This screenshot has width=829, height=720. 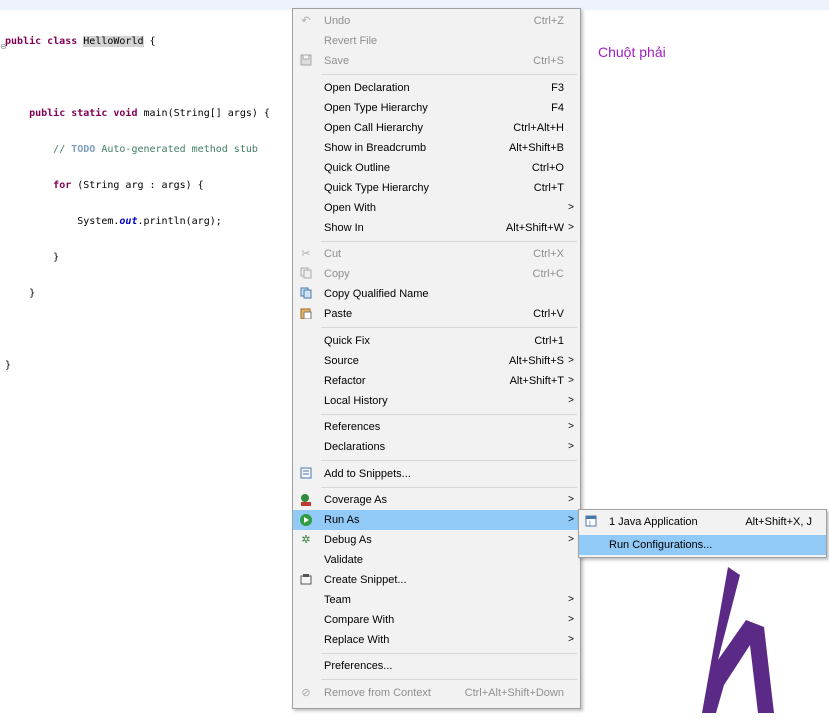 I want to click on debug-icon: ✲, so click(x=306, y=540).